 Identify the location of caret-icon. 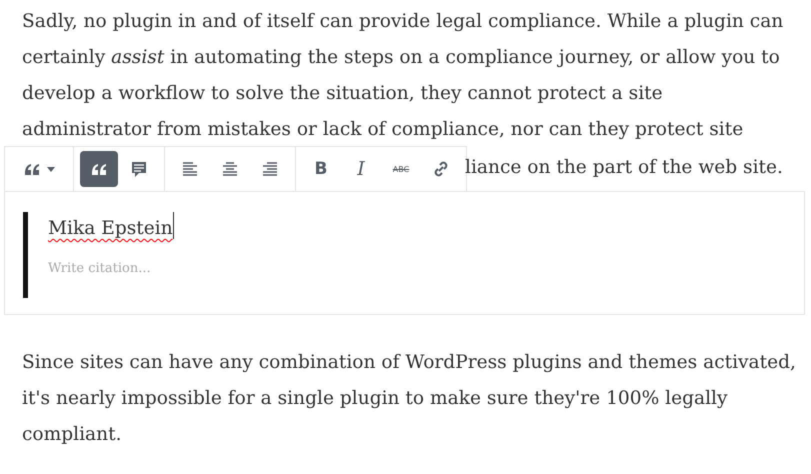
(51, 169).